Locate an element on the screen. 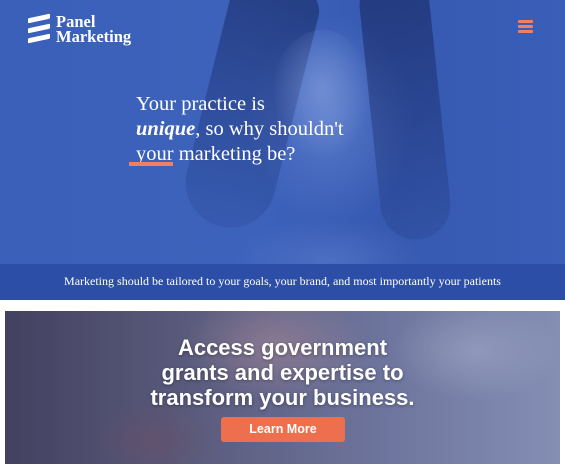  headline-line-2: unique, so why shouldn't is located at coordinates (266, 129).